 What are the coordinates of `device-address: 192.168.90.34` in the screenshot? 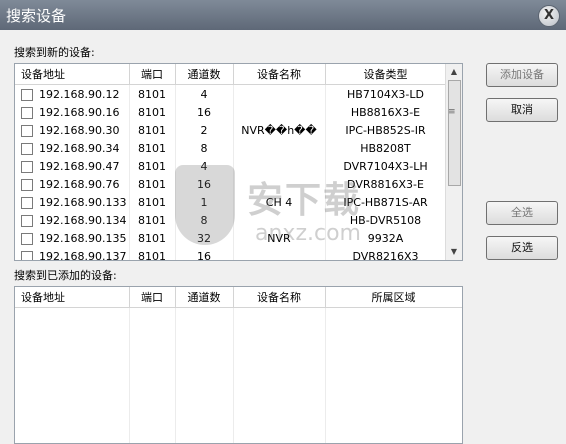 It's located at (79, 148).